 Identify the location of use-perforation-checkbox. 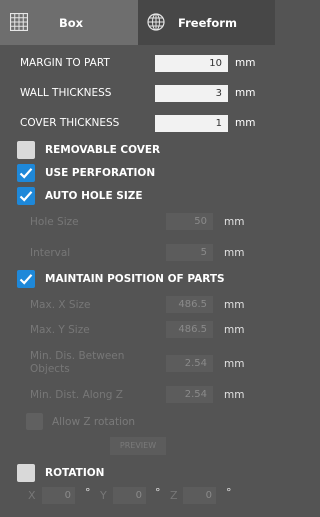
(26, 173).